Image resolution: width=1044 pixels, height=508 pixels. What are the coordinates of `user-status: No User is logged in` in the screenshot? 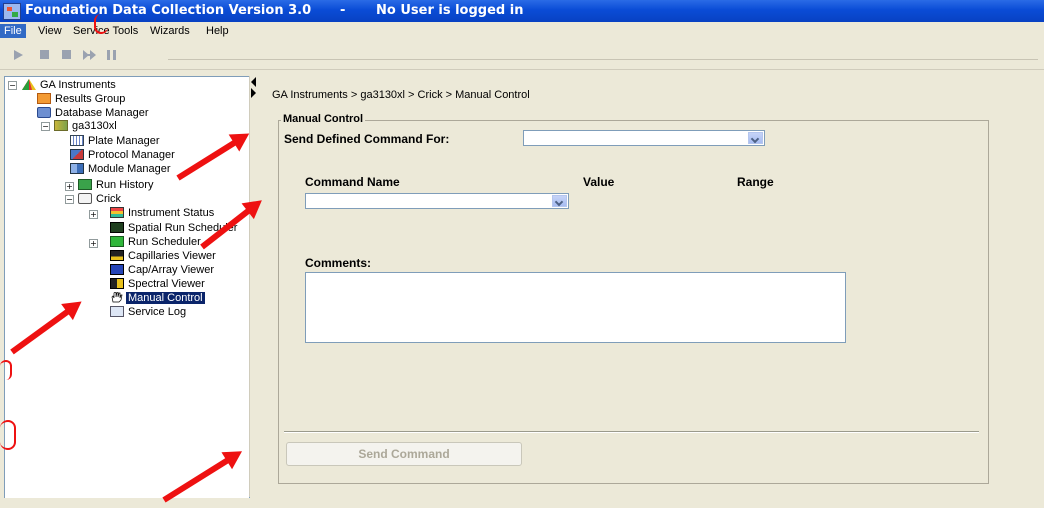 It's located at (450, 10).